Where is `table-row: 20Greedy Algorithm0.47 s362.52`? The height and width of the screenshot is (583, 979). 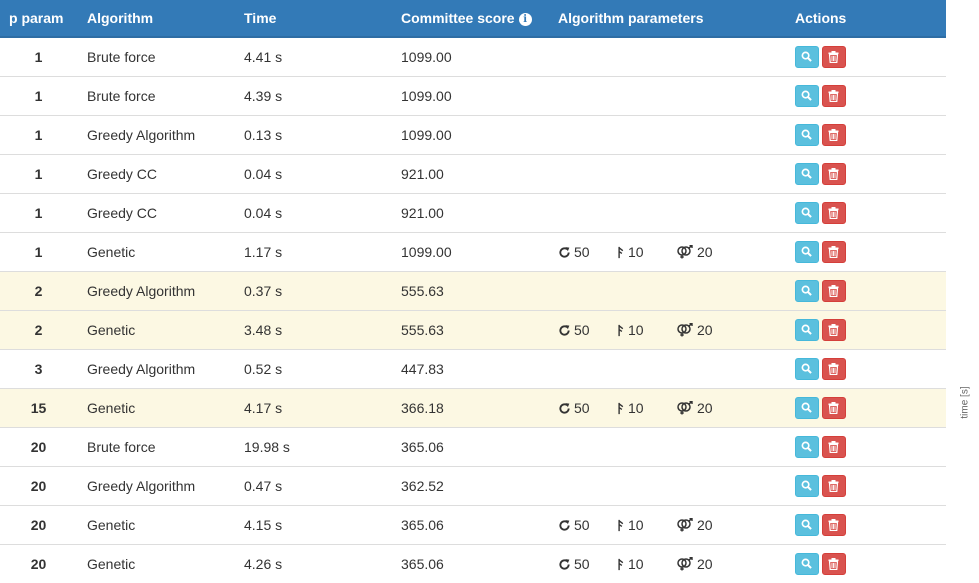 table-row: 20Greedy Algorithm0.47 s362.52 is located at coordinates (473, 486).